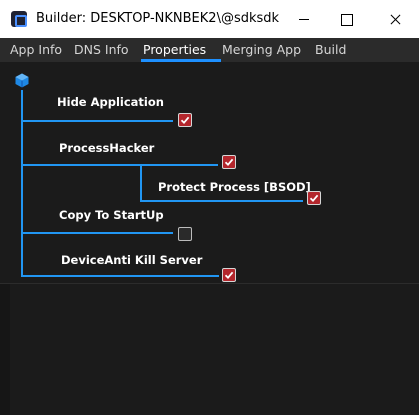 The height and width of the screenshot is (415, 419). Describe the element at coordinates (350, 19) in the screenshot. I see `maximize-button` at that location.